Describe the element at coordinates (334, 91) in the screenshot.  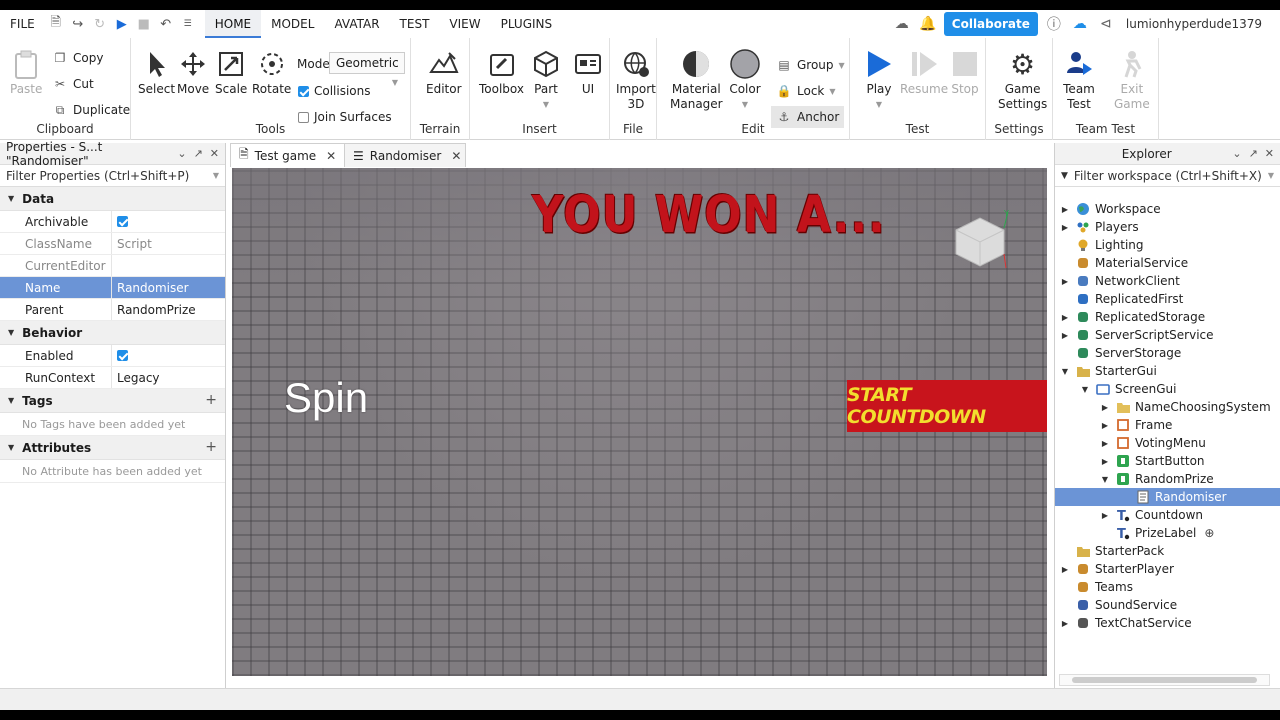
I see `collisions-toggle: Collisions` at that location.